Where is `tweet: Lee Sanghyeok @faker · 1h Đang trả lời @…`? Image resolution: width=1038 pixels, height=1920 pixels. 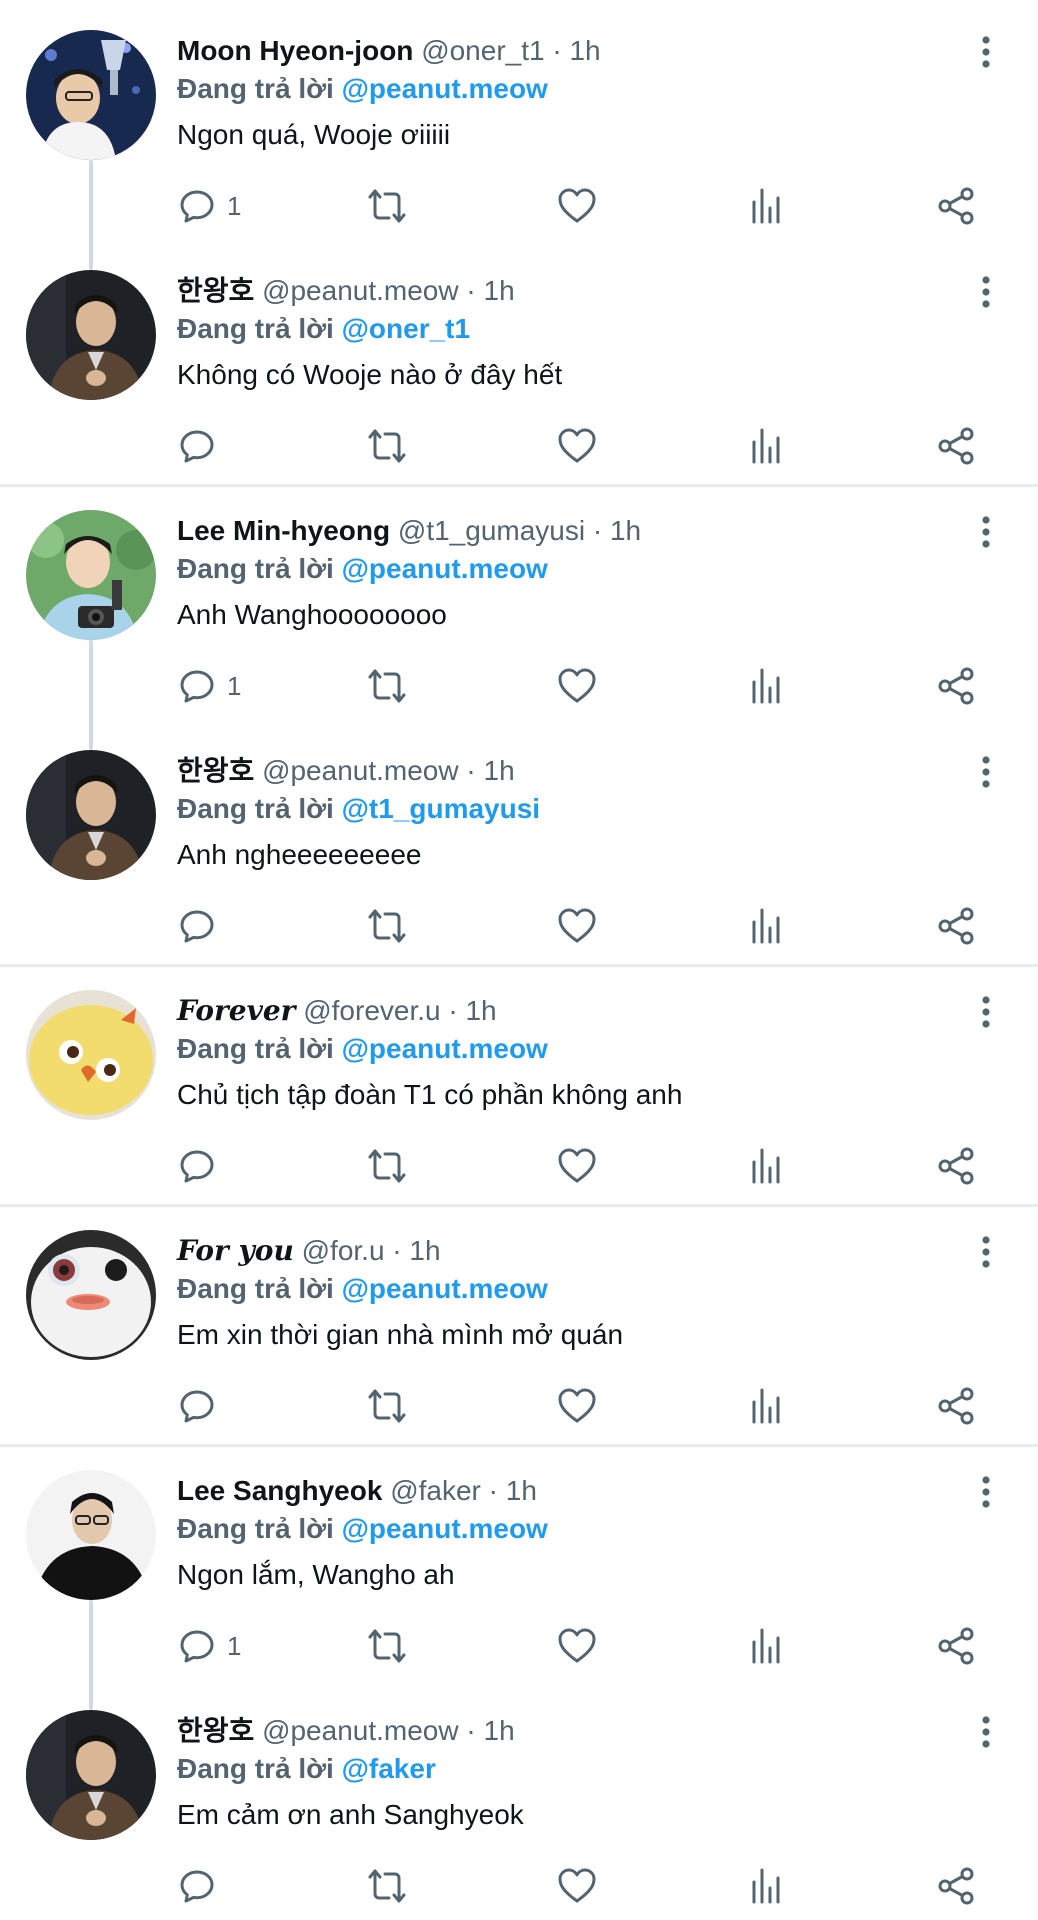
tweet: Lee Sanghyeok @faker · 1h Đang trả lời @… is located at coordinates (519, 1560).